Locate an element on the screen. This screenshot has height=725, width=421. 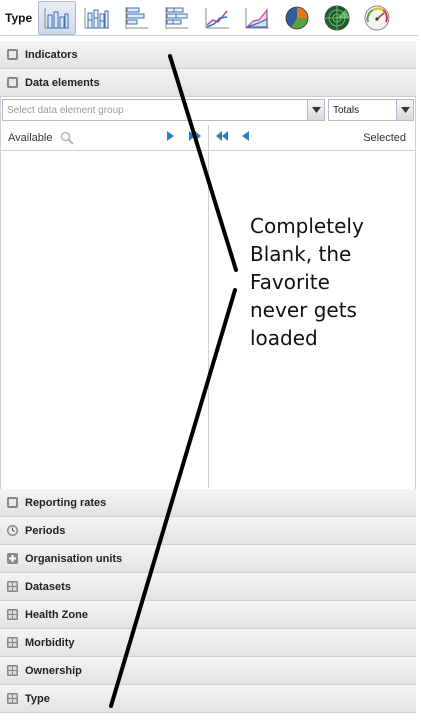
select-all-arrow-icon is located at coordinates (195, 137).